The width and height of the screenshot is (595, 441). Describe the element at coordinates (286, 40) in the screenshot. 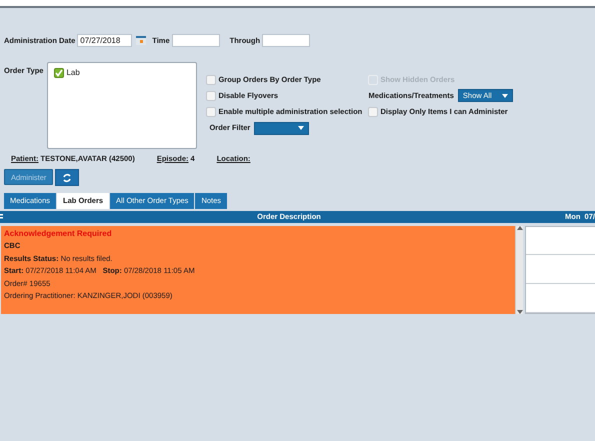

I see `through-field` at that location.